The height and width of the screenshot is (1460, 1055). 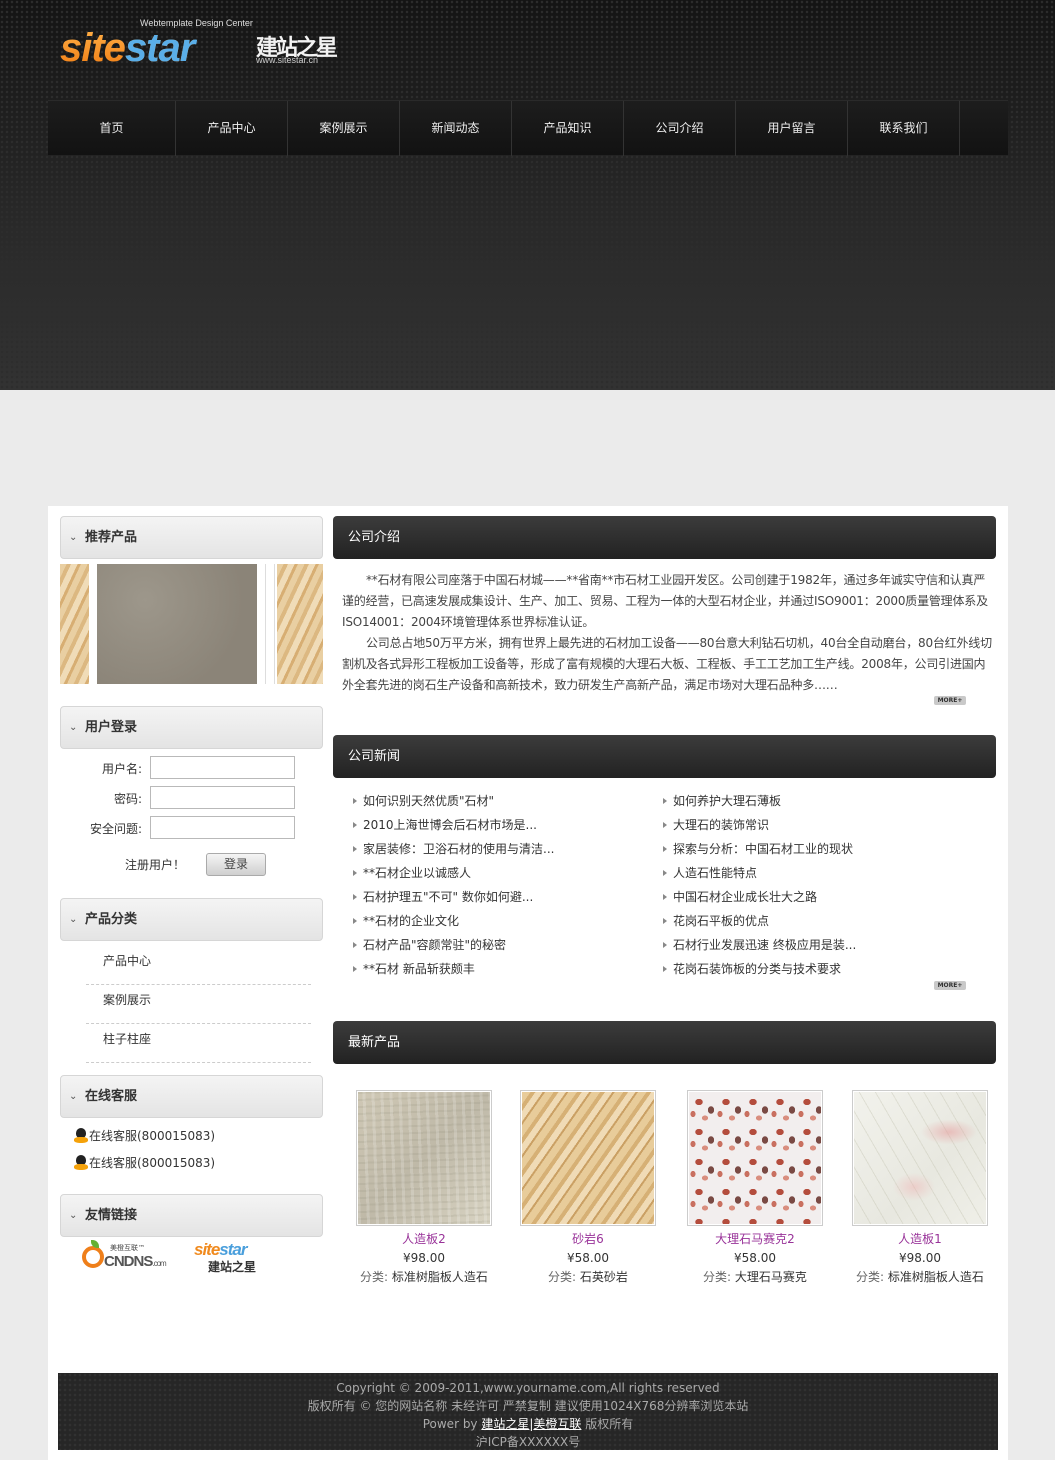 What do you see at coordinates (207, 1249) in the screenshot?
I see `sitestar-site: site` at bounding box center [207, 1249].